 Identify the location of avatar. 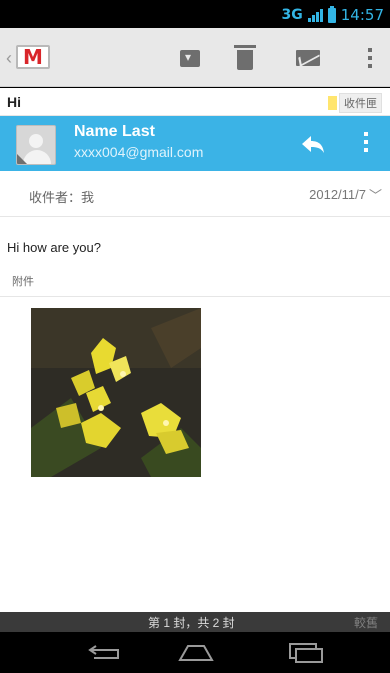
(36, 145).